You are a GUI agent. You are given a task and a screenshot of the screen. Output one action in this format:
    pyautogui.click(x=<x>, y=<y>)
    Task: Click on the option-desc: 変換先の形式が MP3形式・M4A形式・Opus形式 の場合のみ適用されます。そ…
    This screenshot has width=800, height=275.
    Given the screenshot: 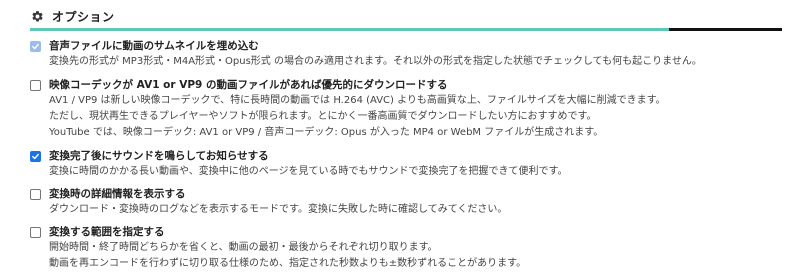 What is the action you would take?
    pyautogui.click(x=375, y=61)
    